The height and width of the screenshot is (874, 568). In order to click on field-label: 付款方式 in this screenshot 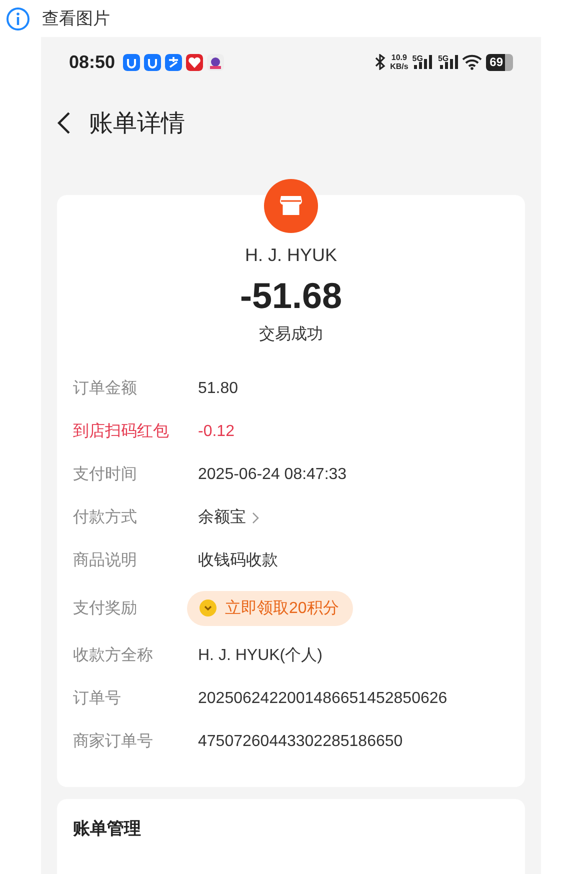, I will do `click(105, 518)`.